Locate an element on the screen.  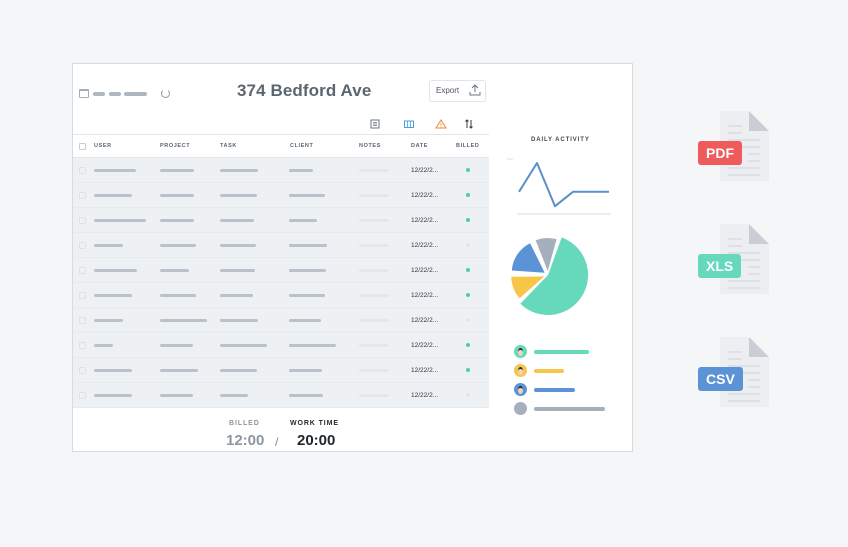
columns-icon is located at coordinates (409, 124).